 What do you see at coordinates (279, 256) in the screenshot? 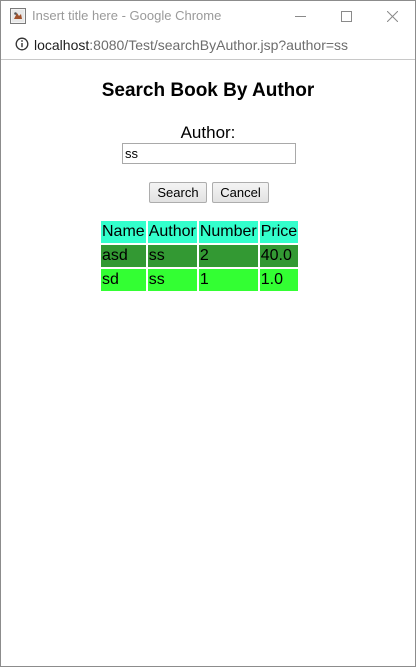
I see `cell-price: 40.0` at bounding box center [279, 256].